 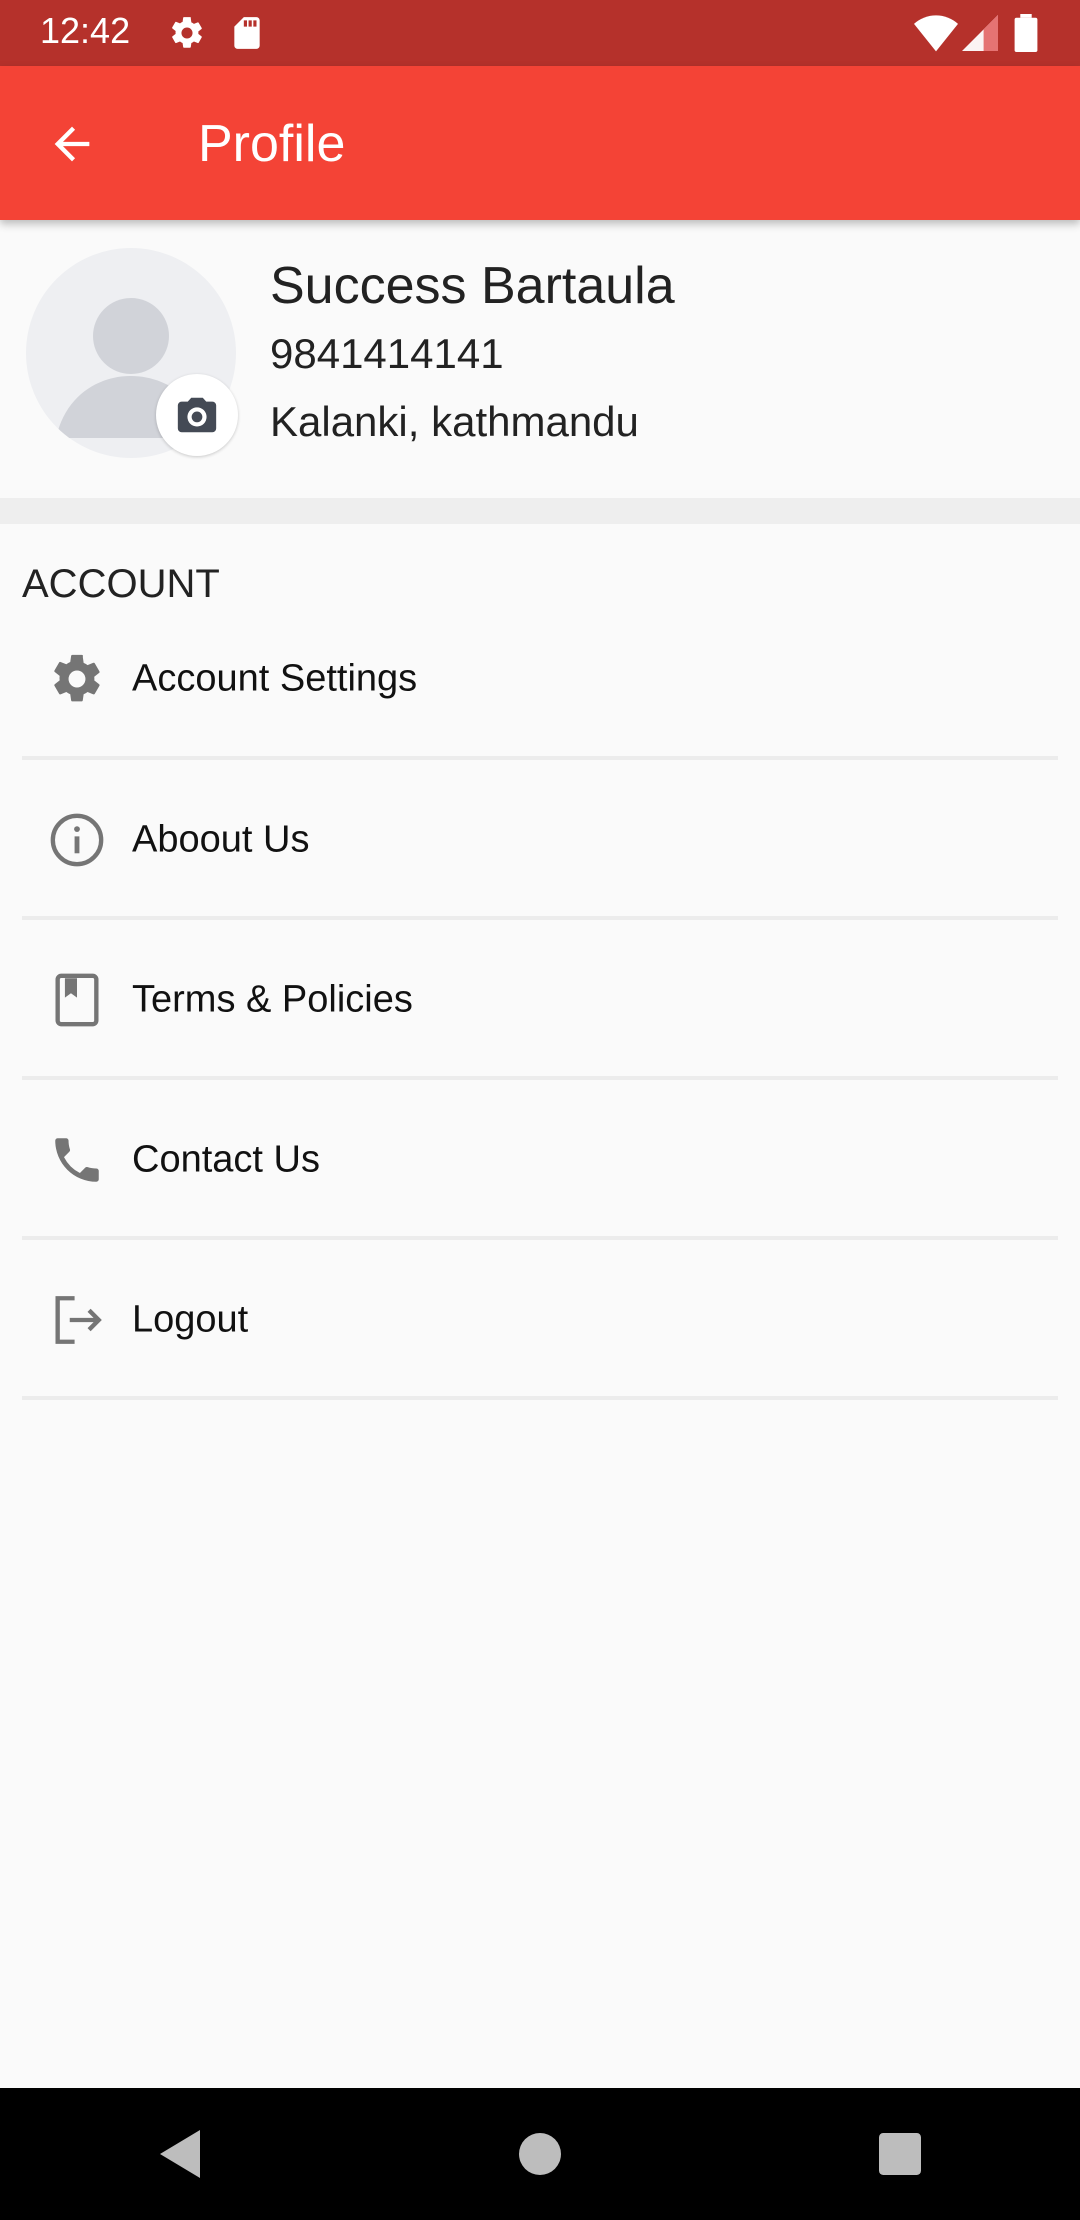 What do you see at coordinates (247, 35) in the screenshot?
I see `sd-card-icon` at bounding box center [247, 35].